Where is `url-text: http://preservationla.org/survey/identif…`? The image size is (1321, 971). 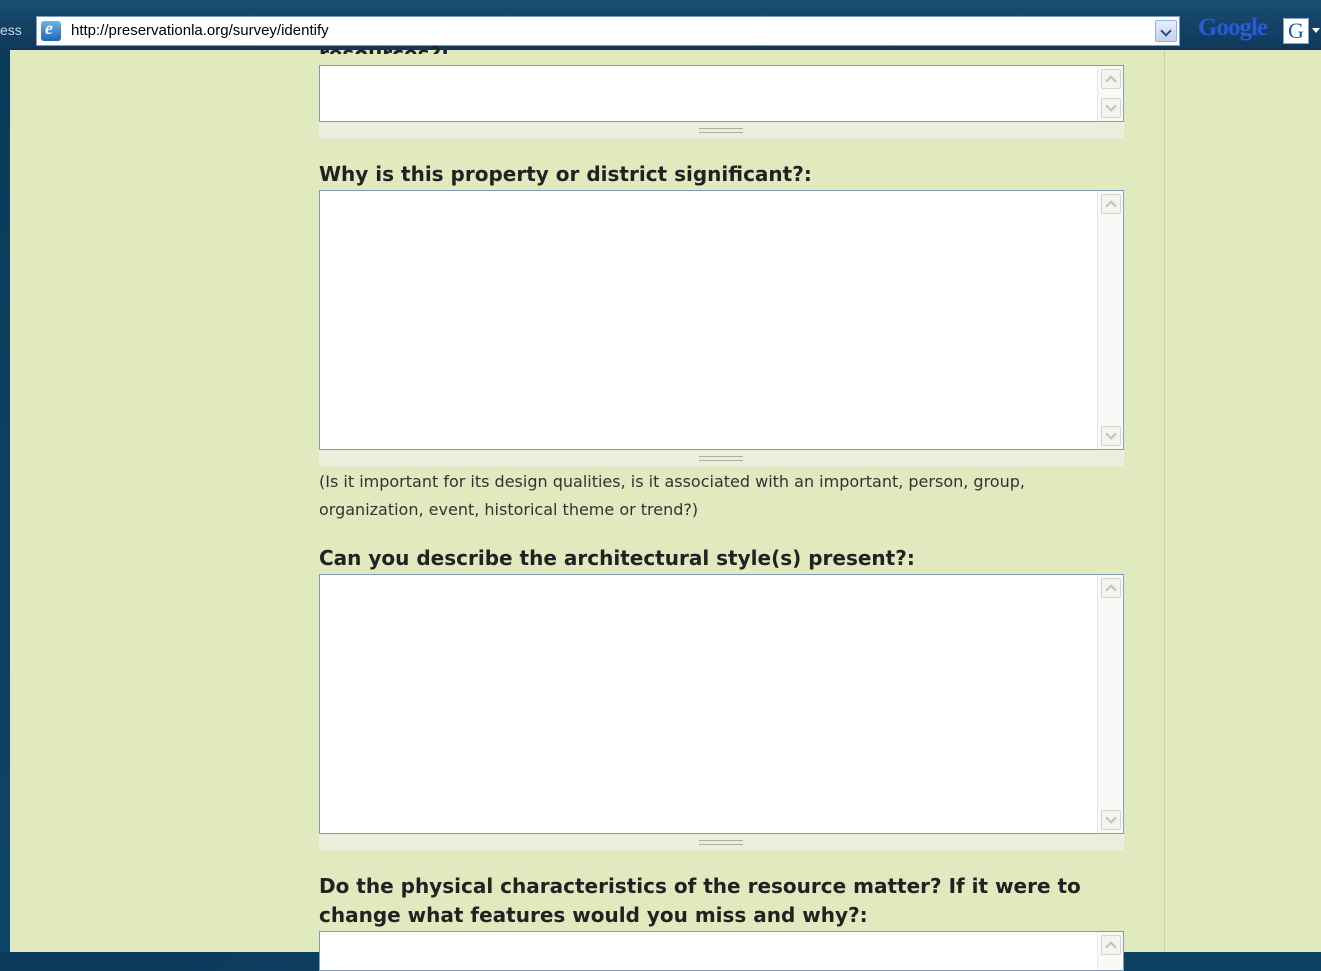
url-text: http://preservationla.org/survey/identif… is located at coordinates (200, 30).